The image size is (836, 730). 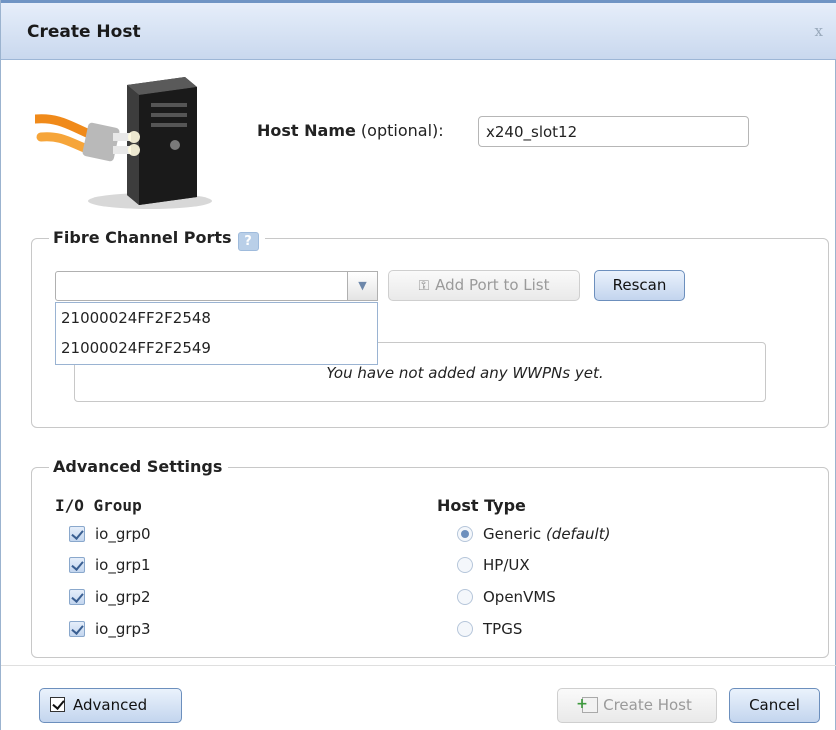 I want to click on io-group-checkbox-2: io_grp2, so click(x=110, y=597).